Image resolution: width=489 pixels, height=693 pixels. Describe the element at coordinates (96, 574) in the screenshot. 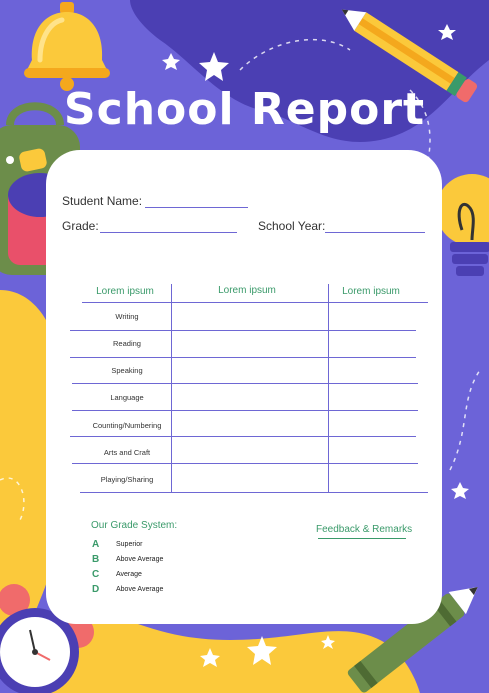

I see `grade-letter: C` at that location.